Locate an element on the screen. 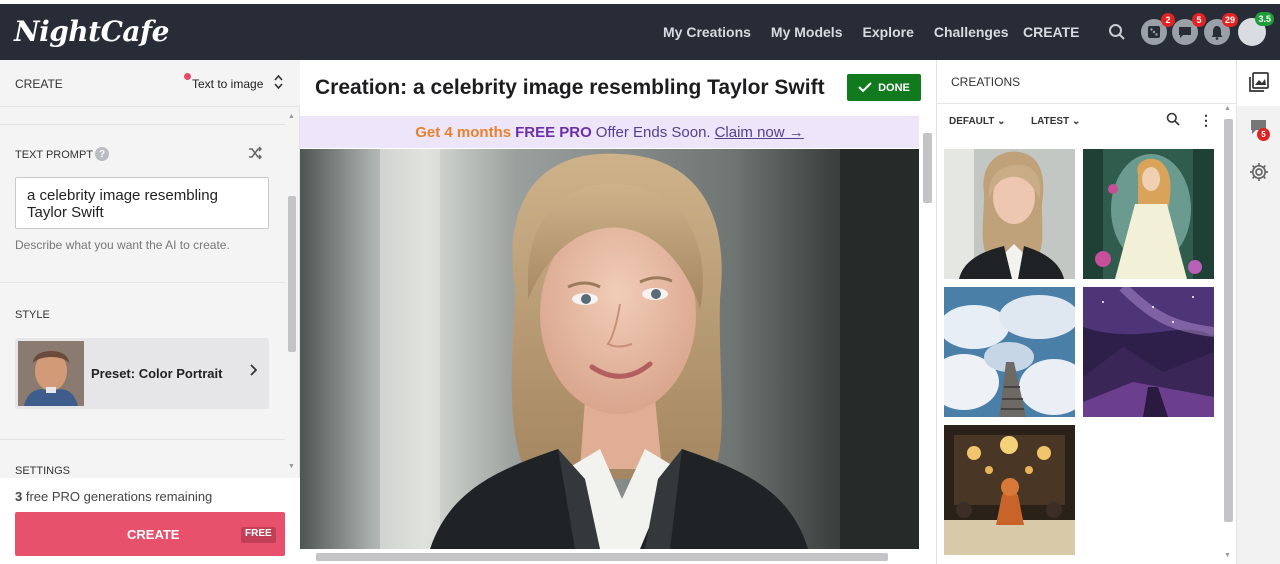 The image size is (1280, 564). center-scroll-thumb is located at coordinates (927, 168).